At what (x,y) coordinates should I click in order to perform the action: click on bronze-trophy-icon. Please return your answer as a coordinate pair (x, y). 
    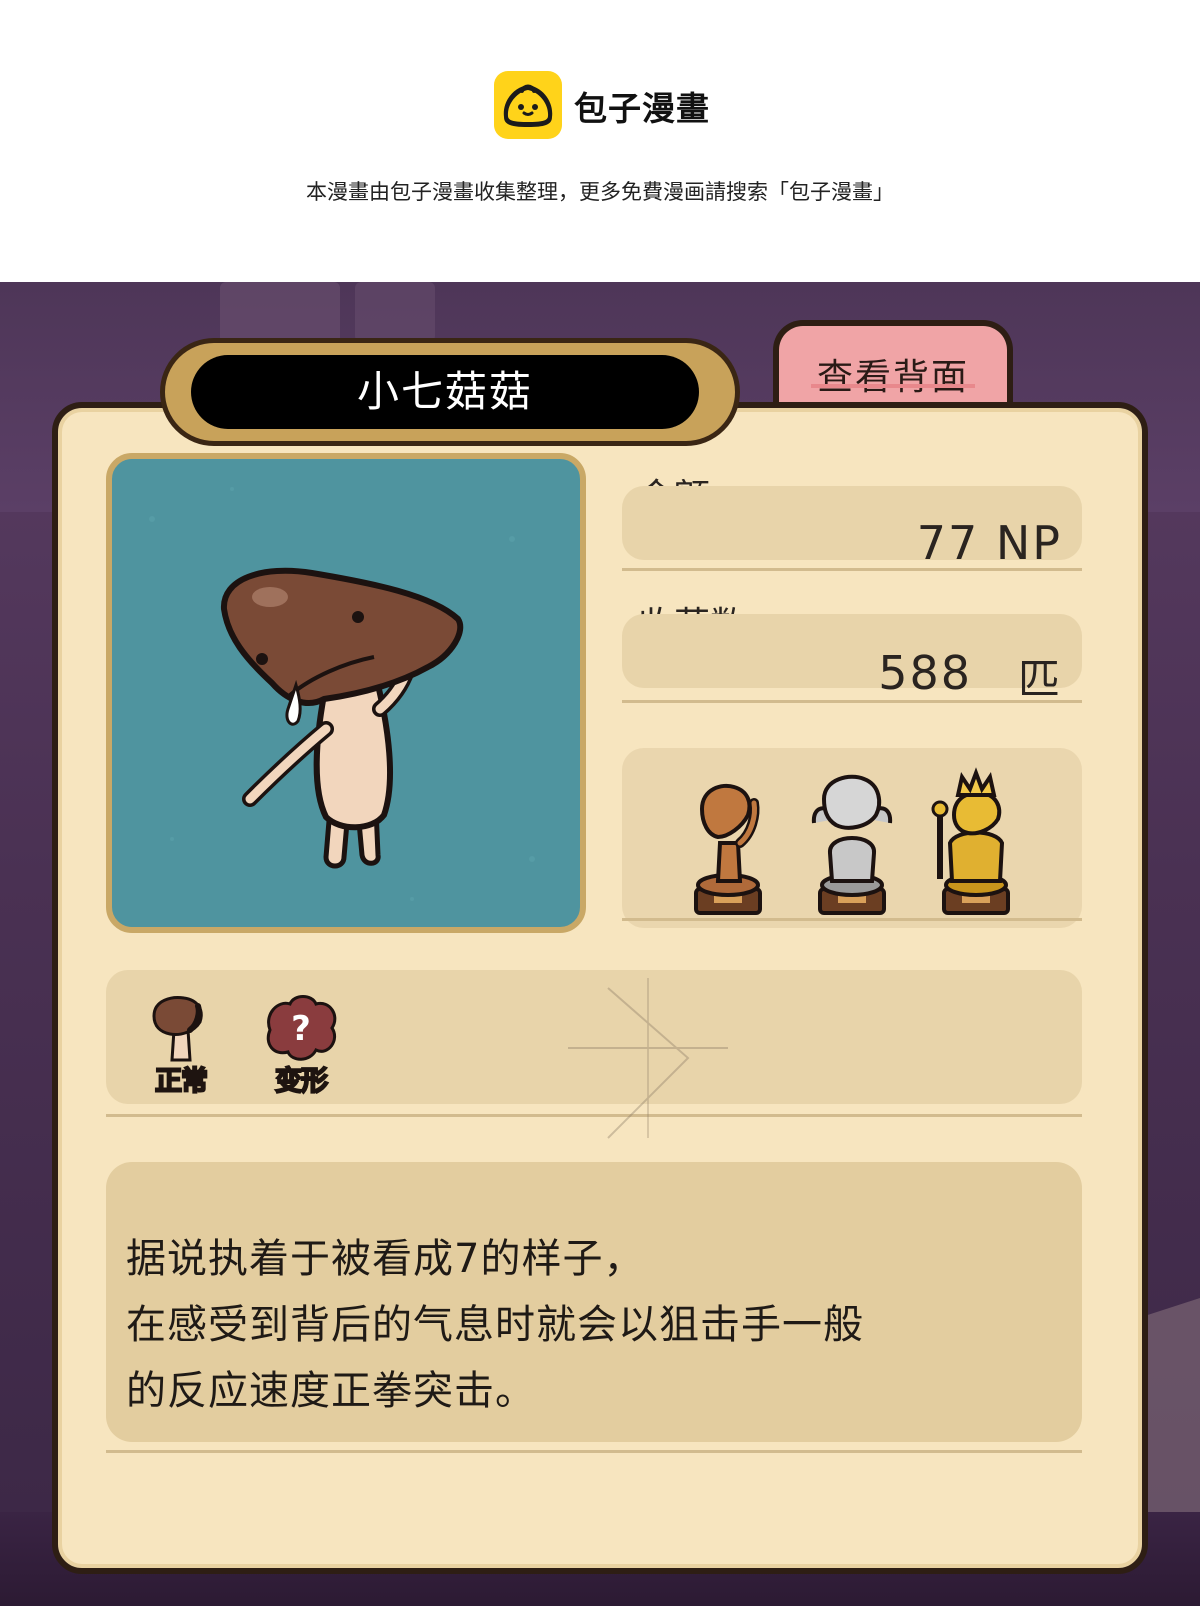
    Looking at the image, I should click on (728, 843).